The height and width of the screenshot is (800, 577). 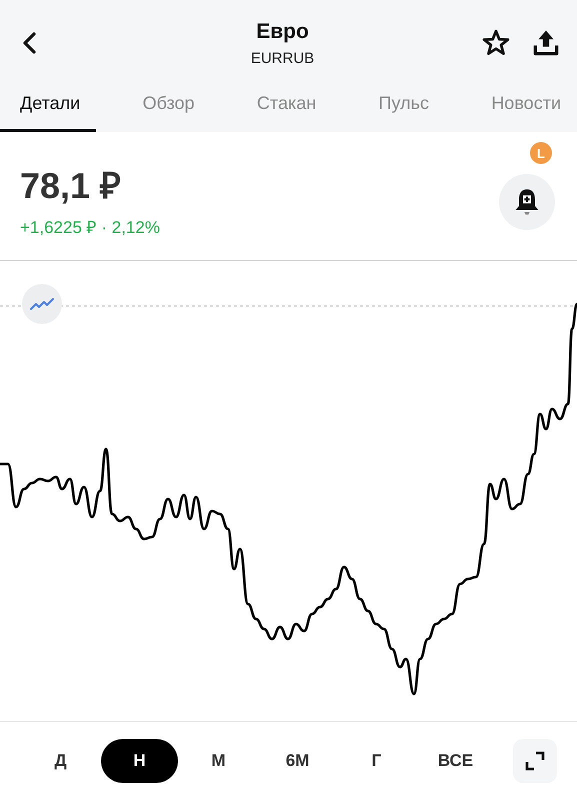 What do you see at coordinates (376, 761) in the screenshot?
I see `period-tab: Г` at bounding box center [376, 761].